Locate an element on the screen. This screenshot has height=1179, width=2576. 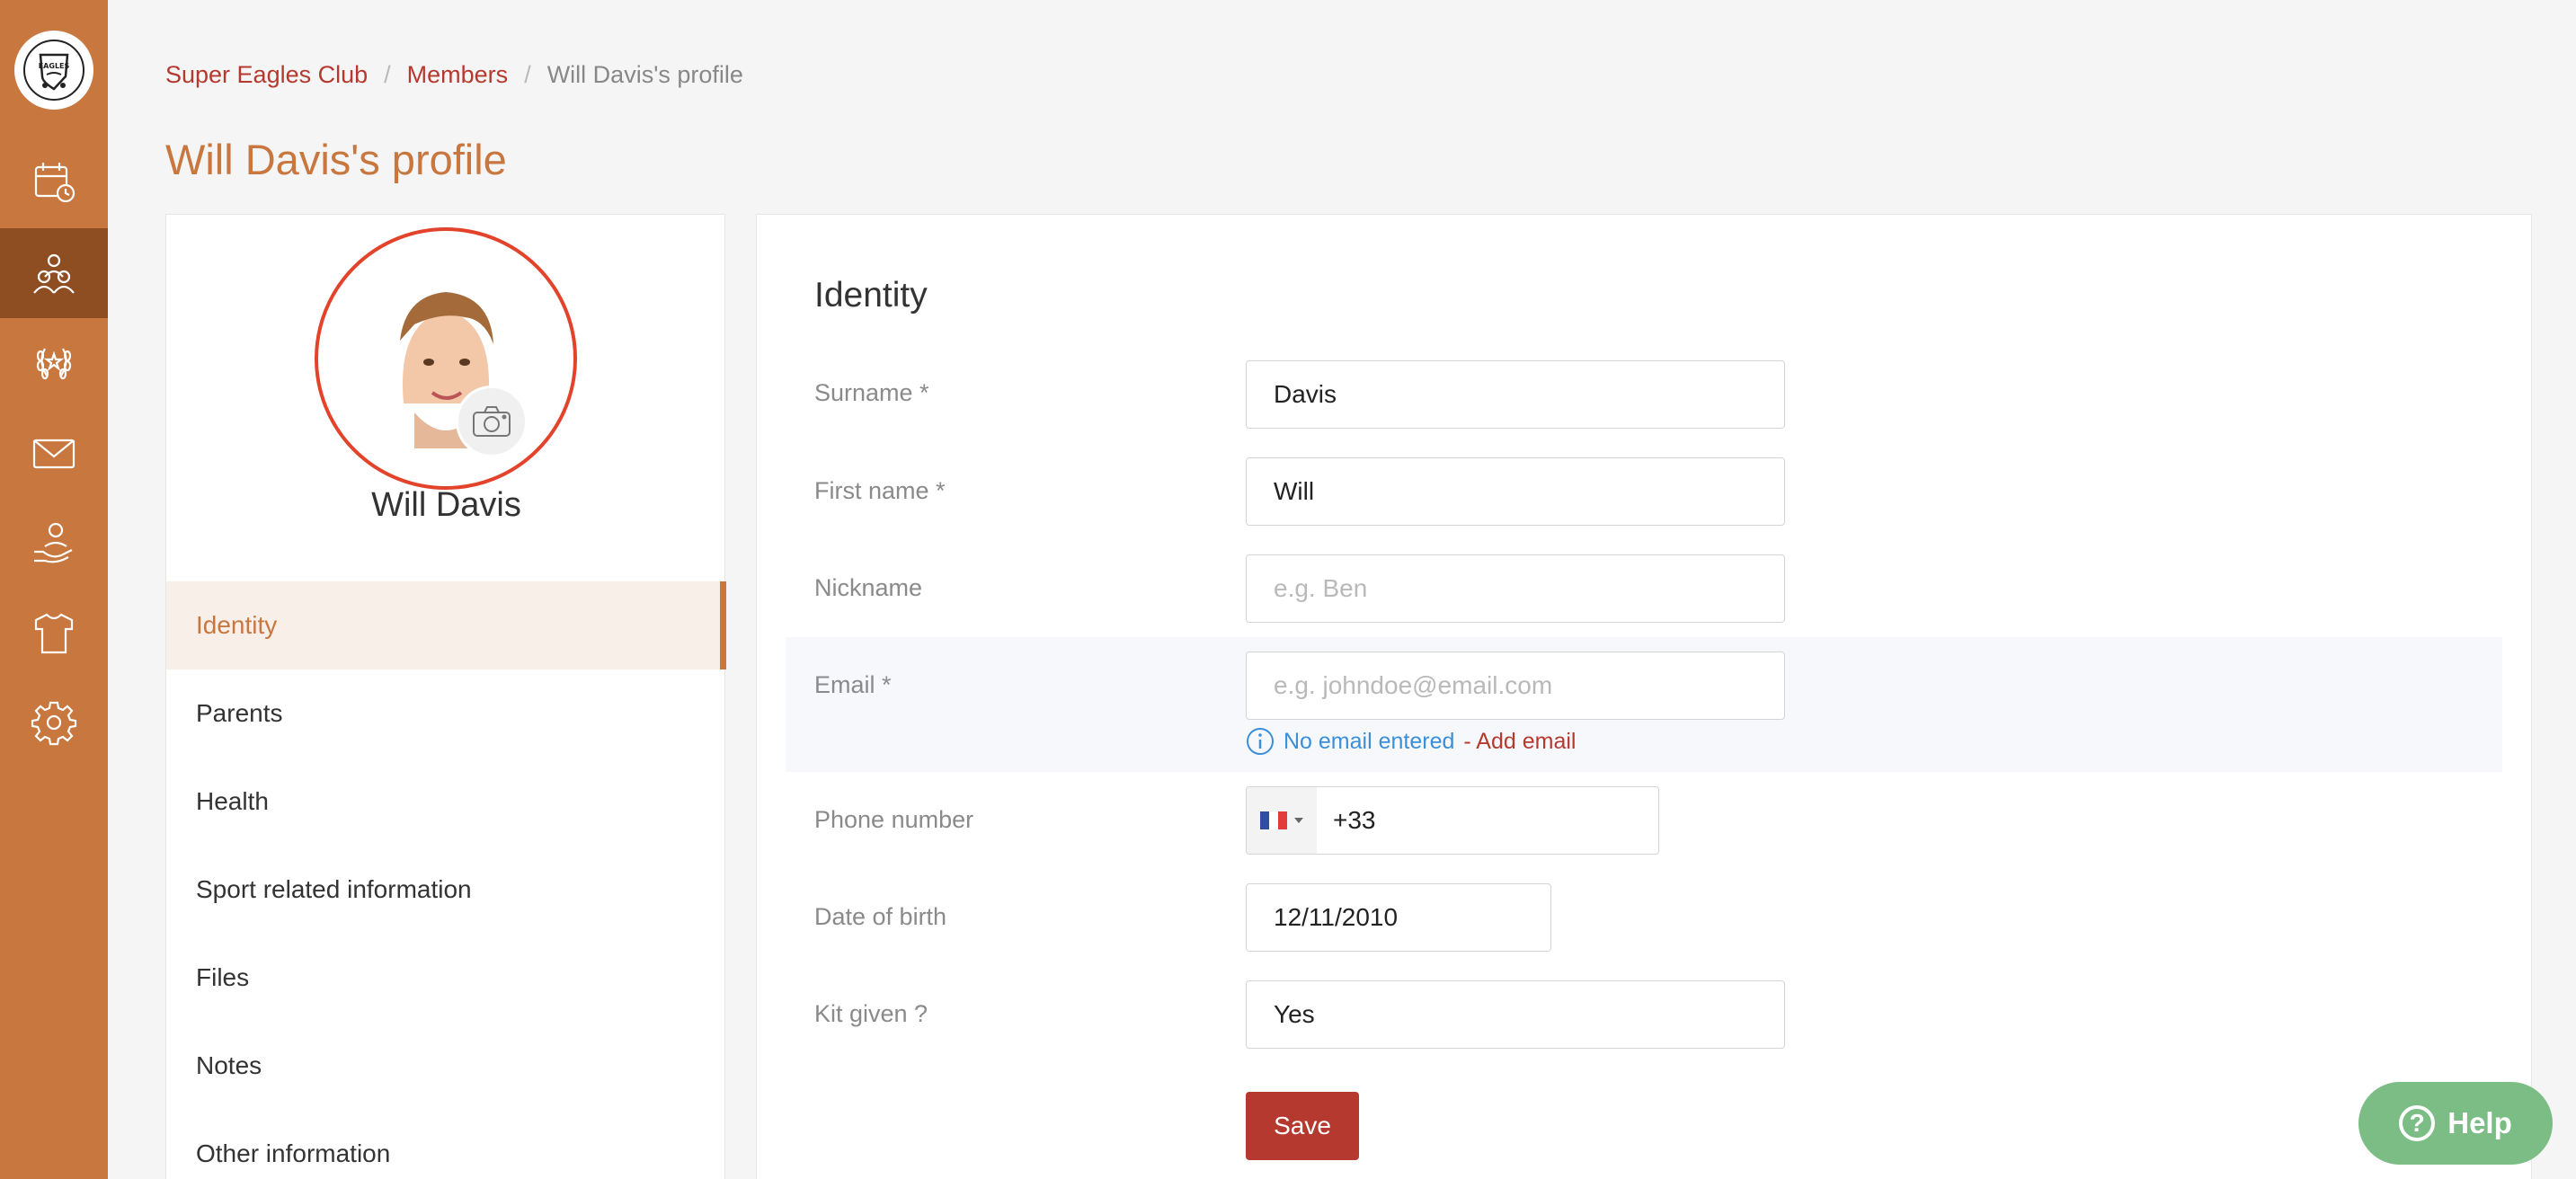
breadcrumb-current: Will Davis's profile is located at coordinates (644, 74).